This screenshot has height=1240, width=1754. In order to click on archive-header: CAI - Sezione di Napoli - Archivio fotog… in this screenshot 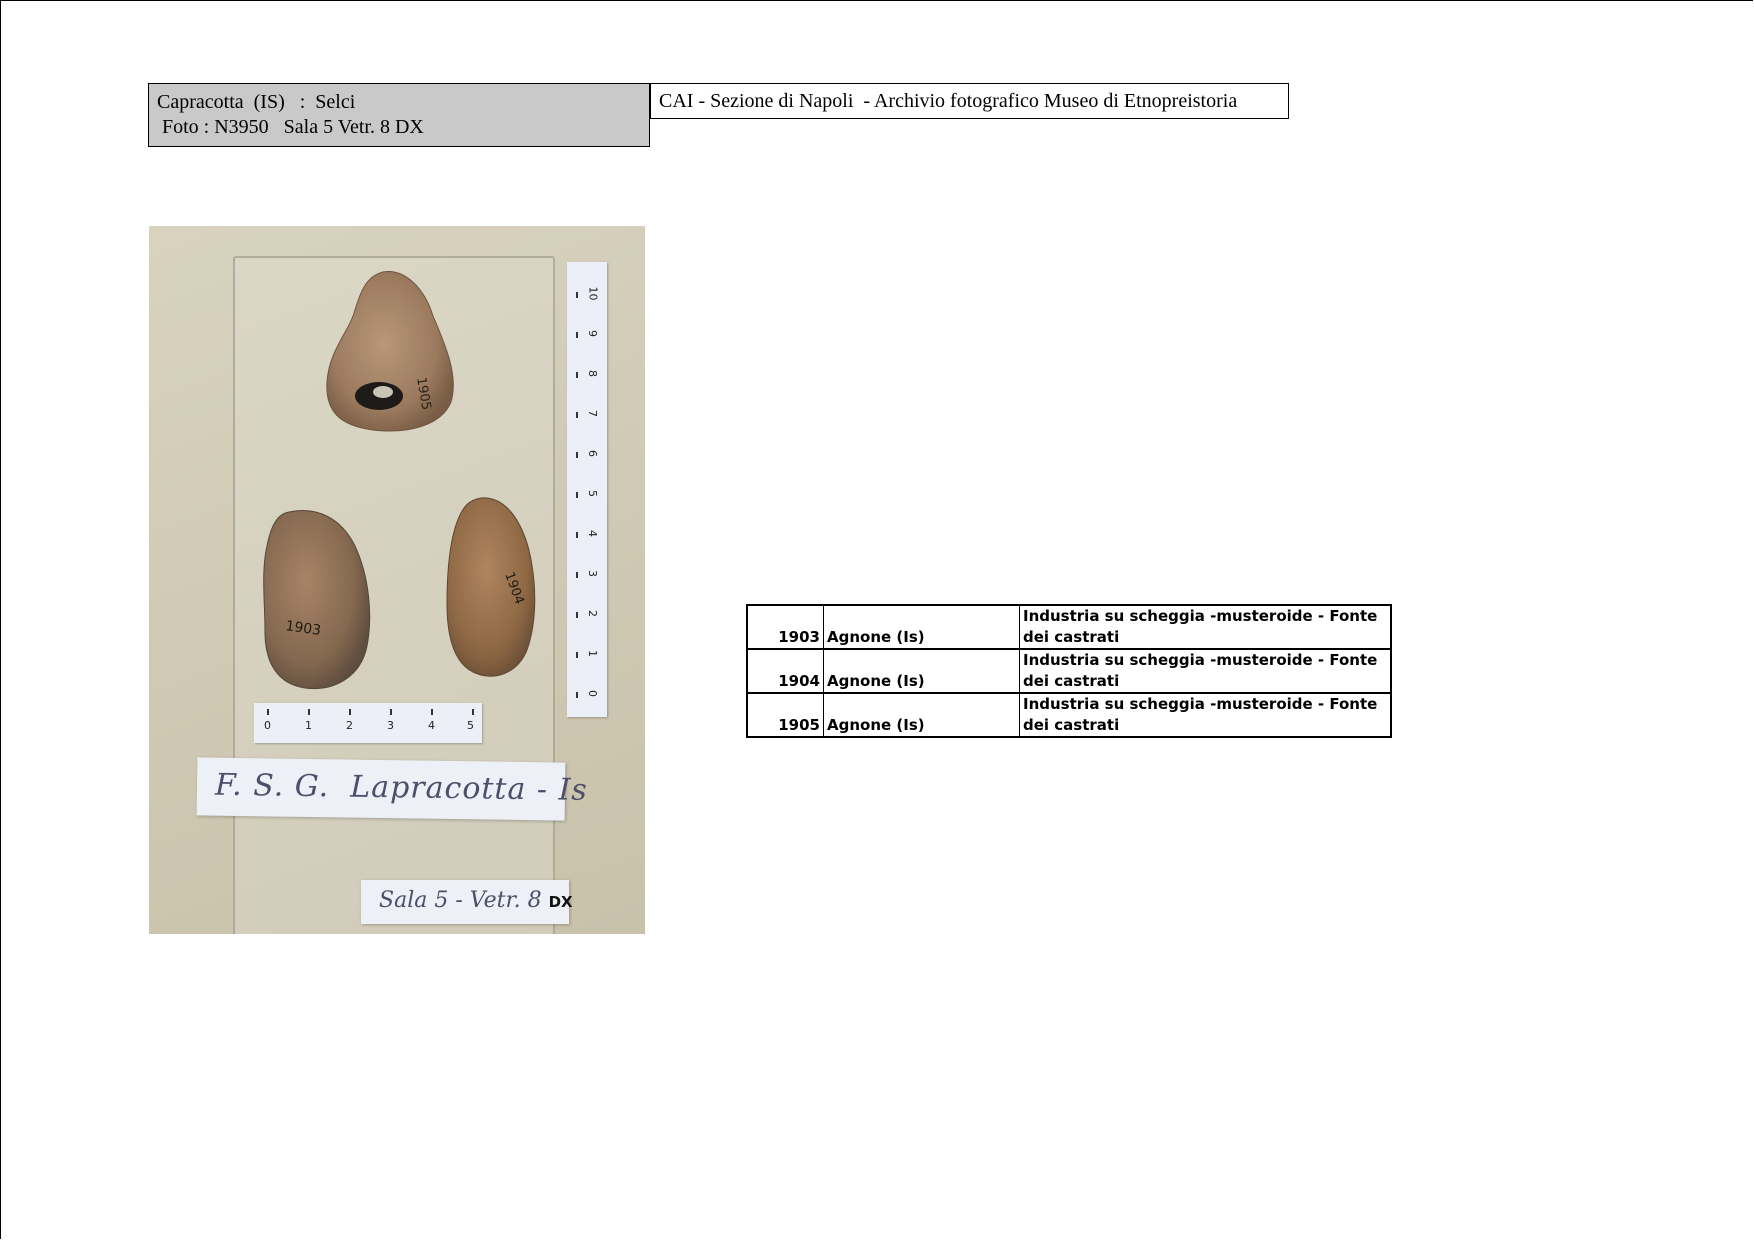, I will do `click(969, 101)`.